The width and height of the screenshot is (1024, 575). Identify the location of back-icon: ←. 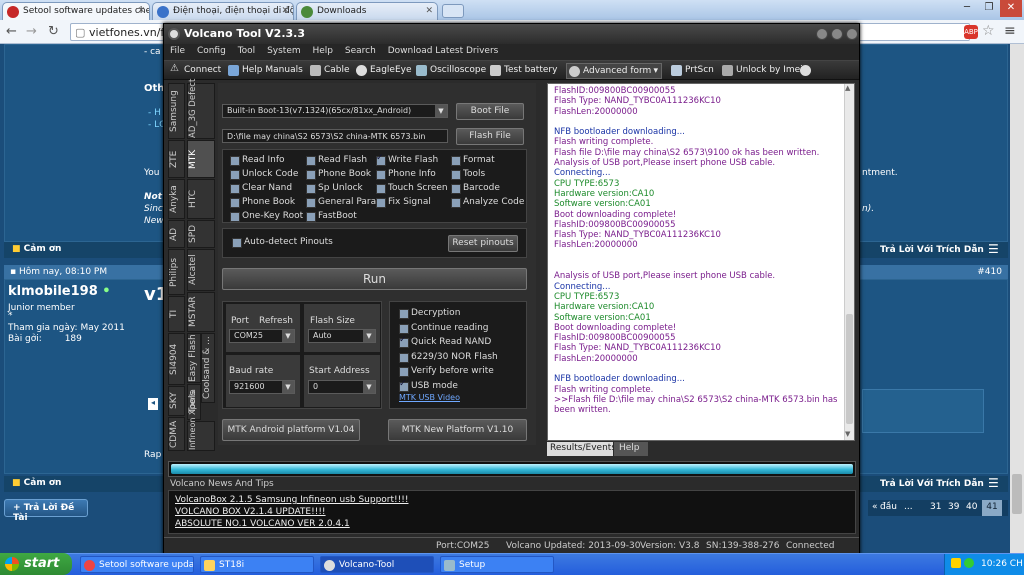
(11, 31).